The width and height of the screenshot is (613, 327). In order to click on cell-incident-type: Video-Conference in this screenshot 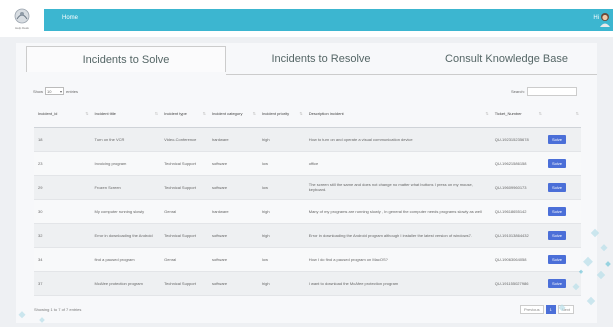, I will do `click(184, 139)`.